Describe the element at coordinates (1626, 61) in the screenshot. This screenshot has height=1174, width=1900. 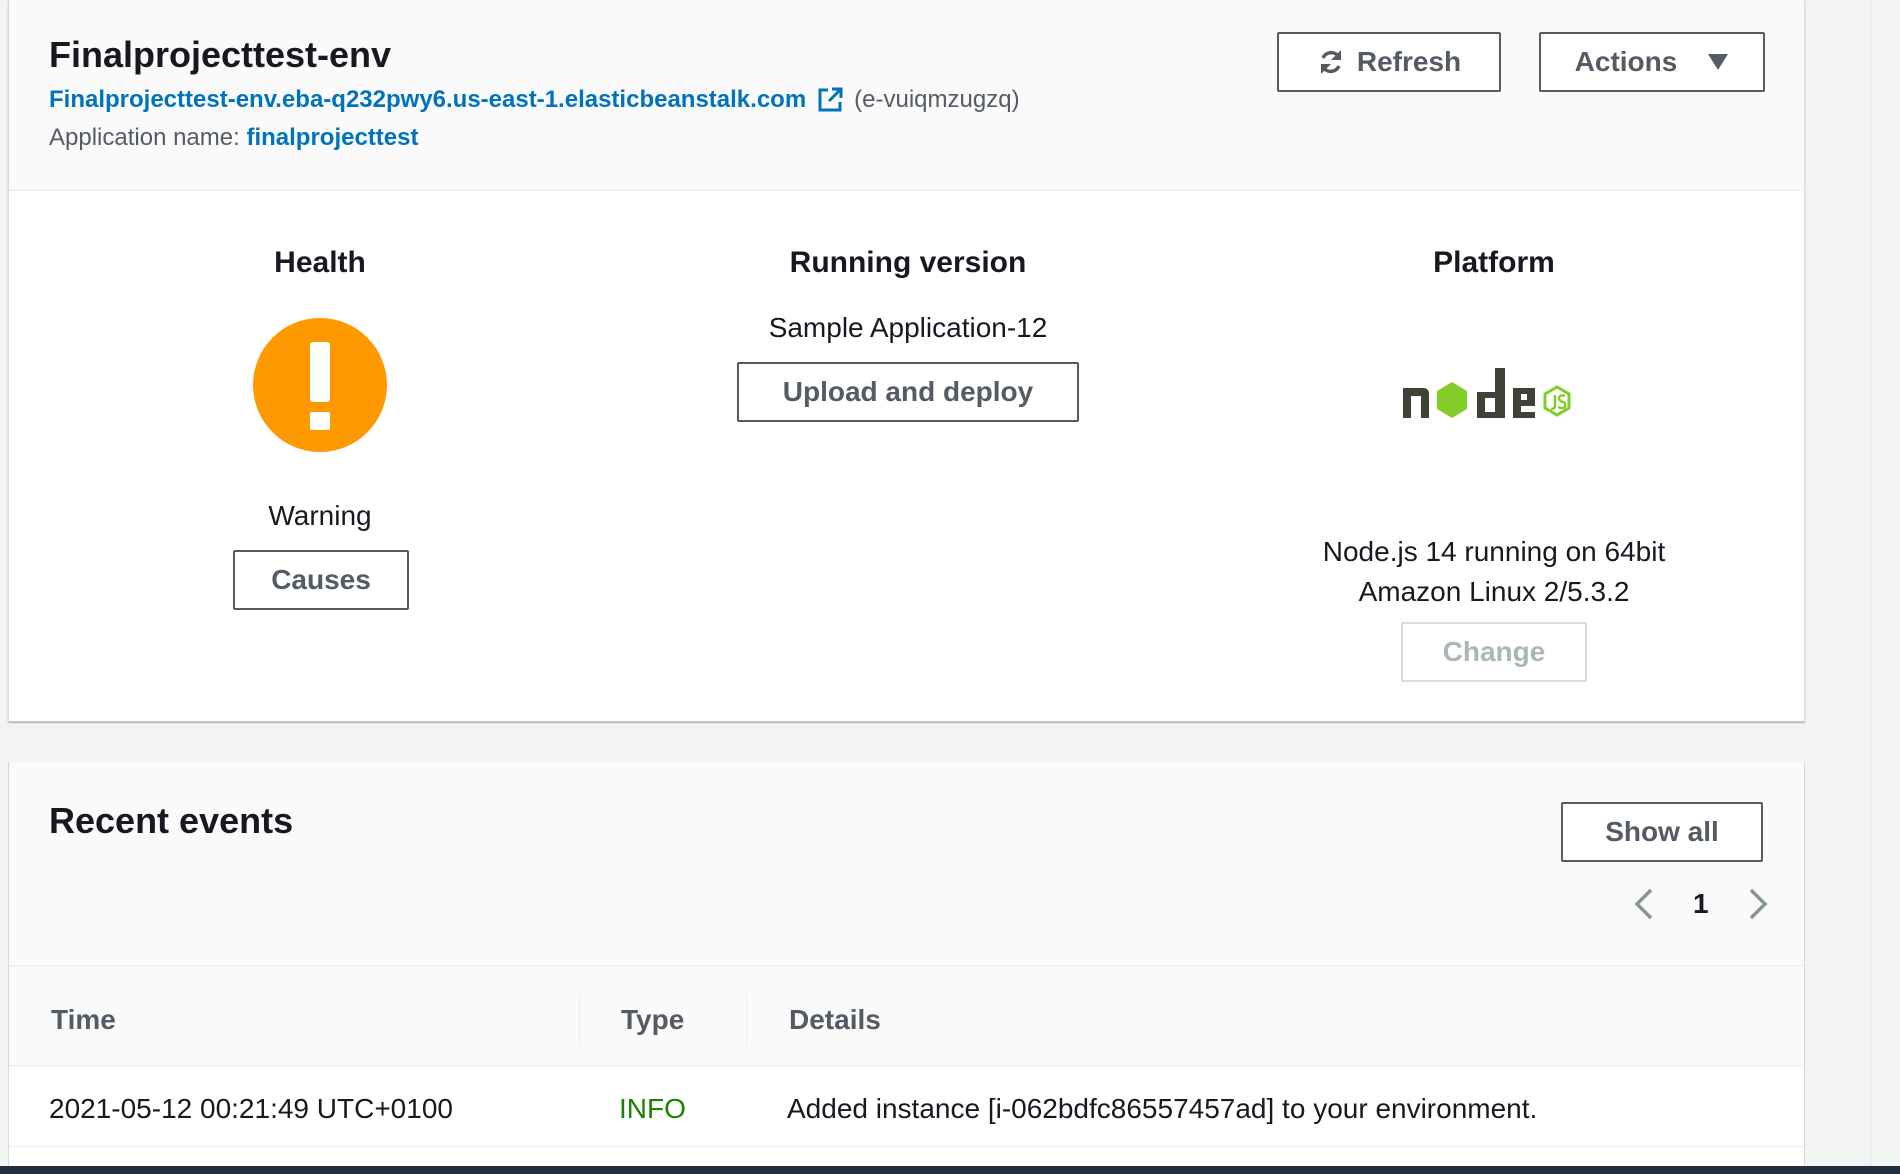
I see `actions-button-label: Actions` at that location.